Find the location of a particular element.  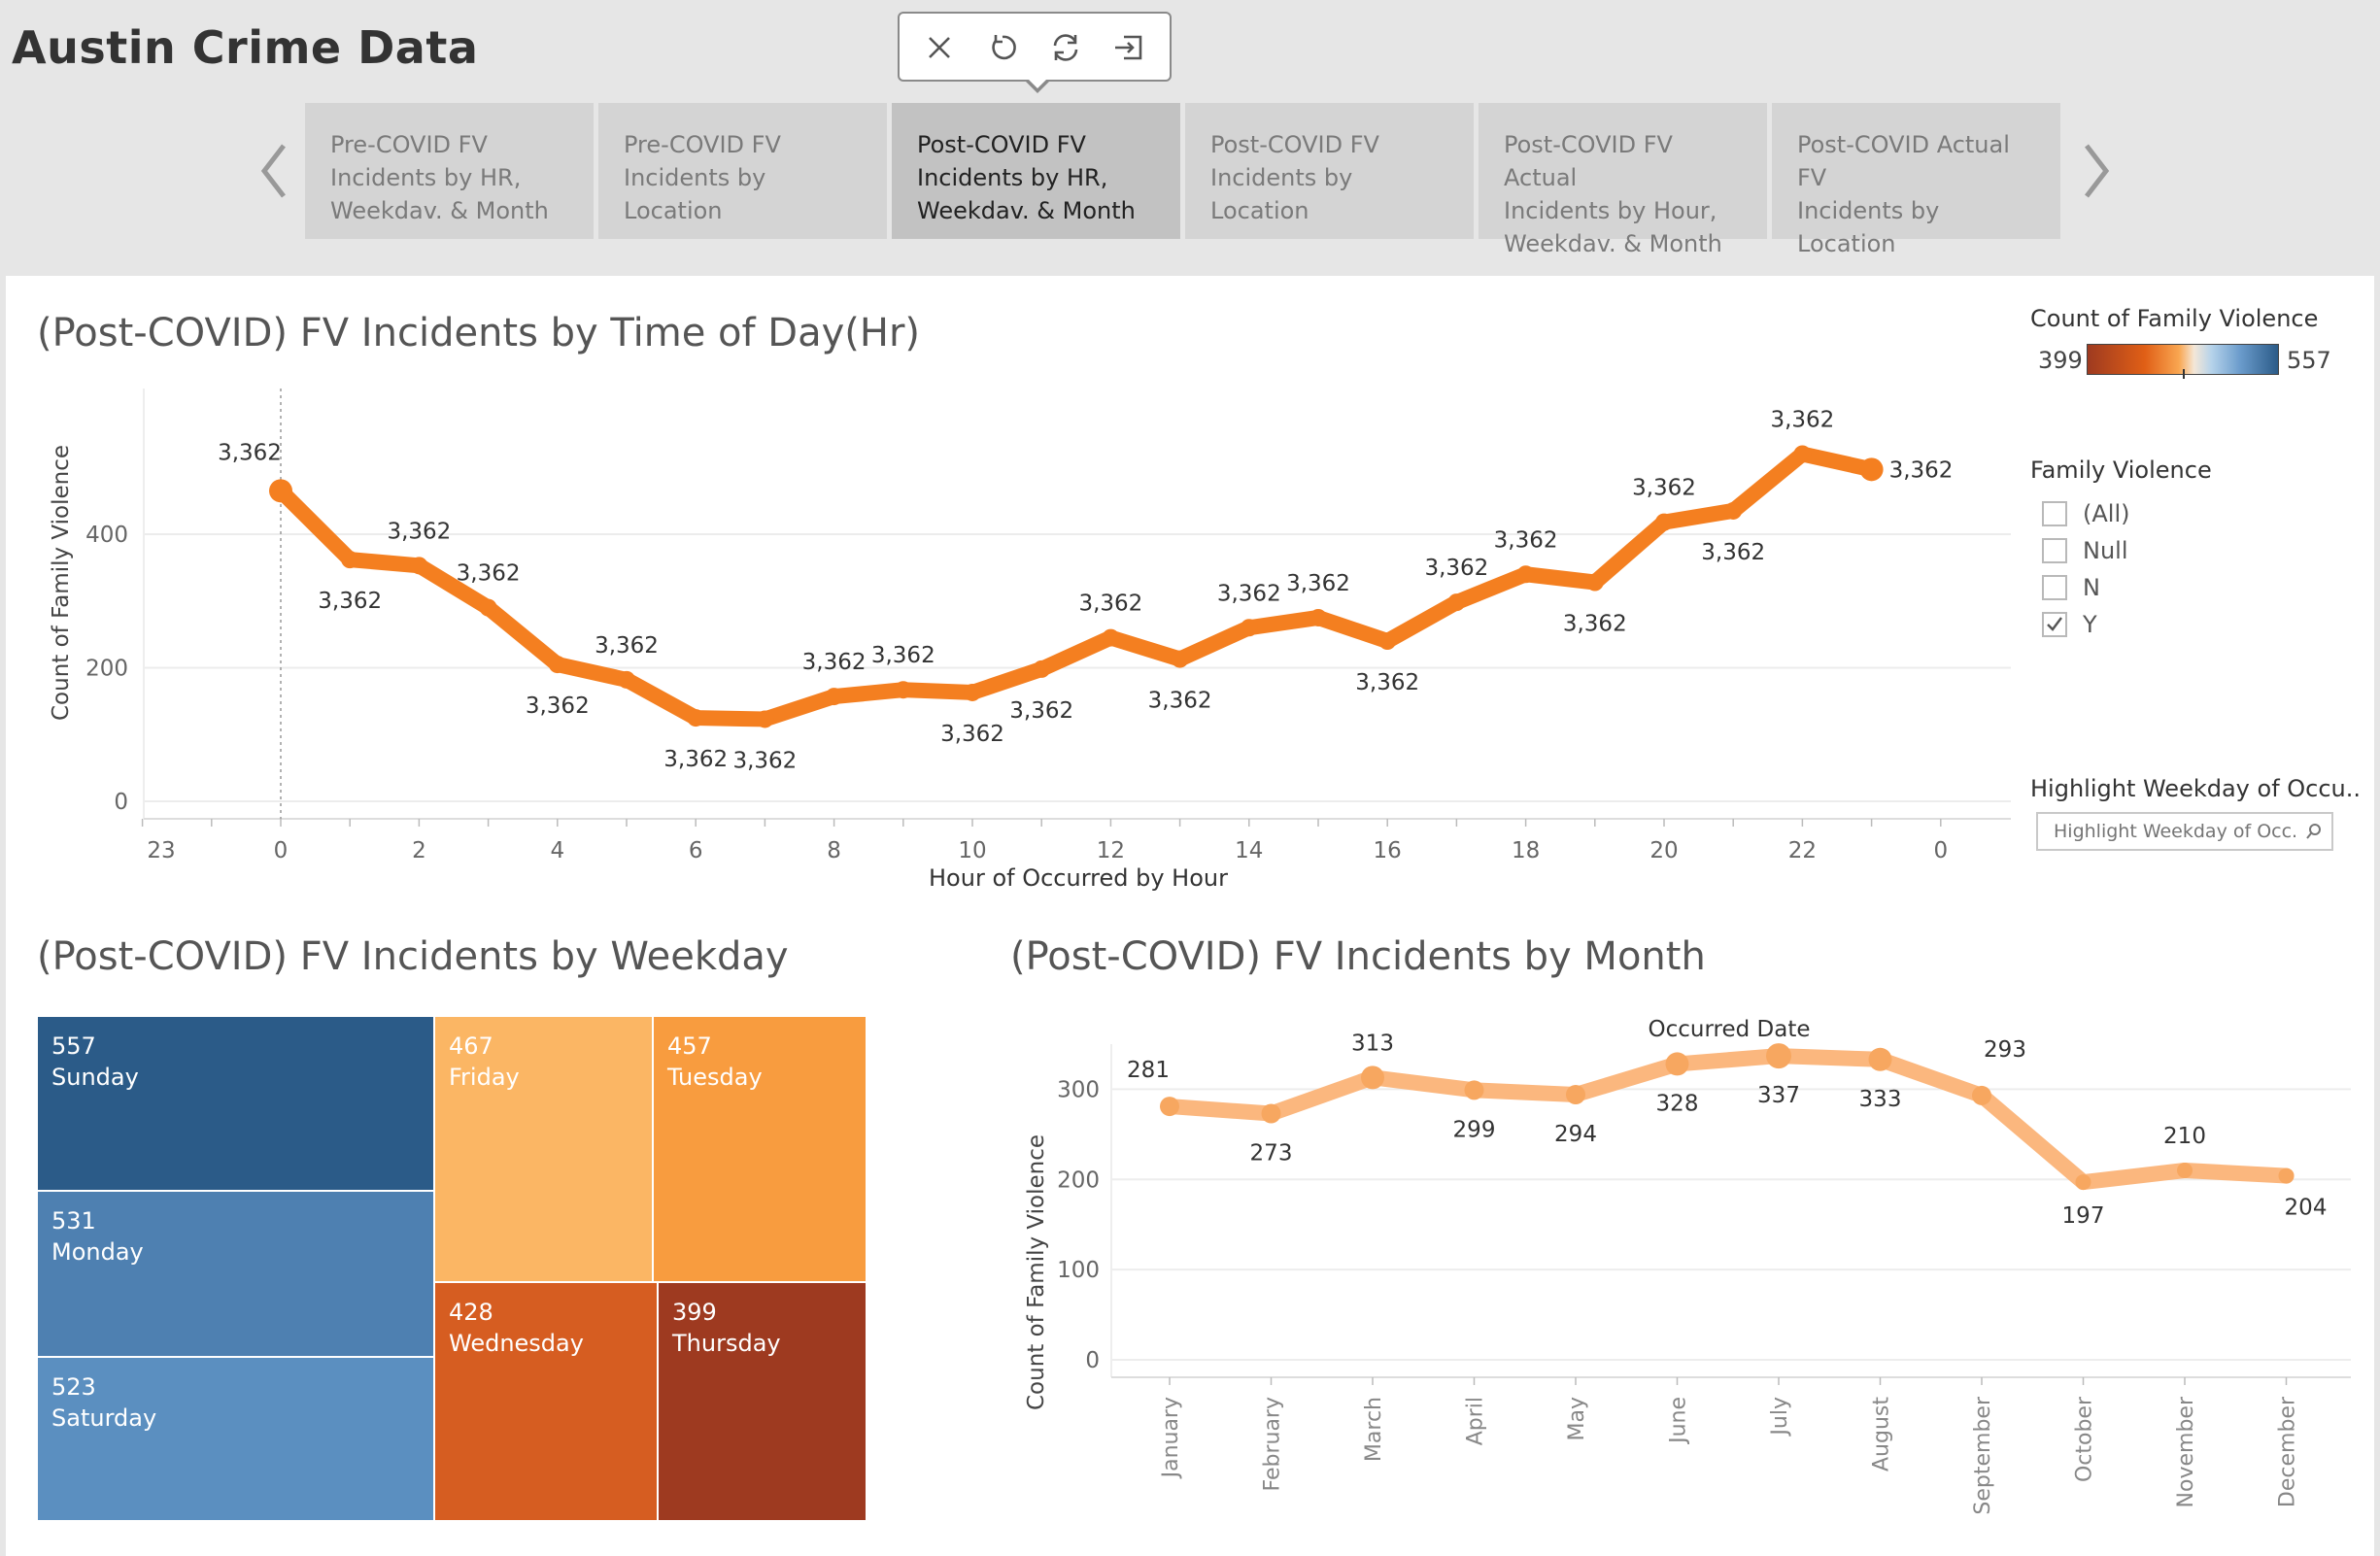

search-icon is located at coordinates (2314, 831).